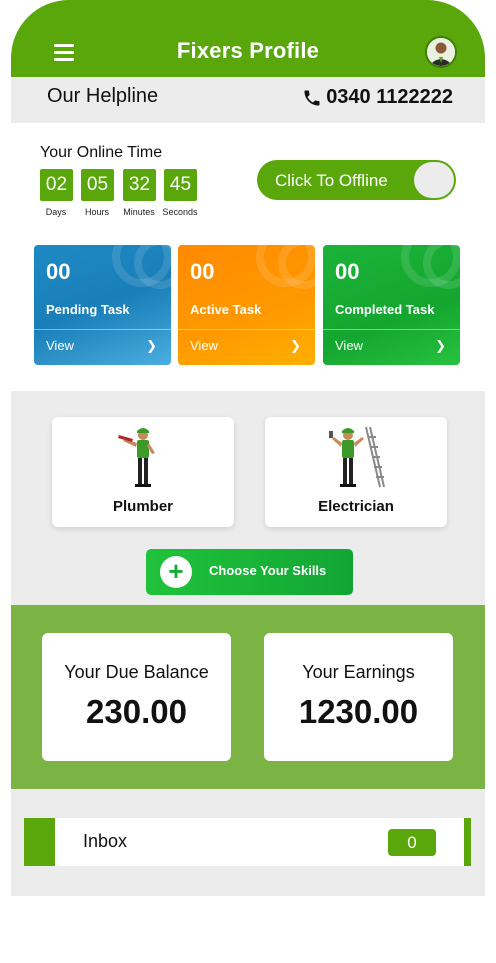 The width and height of the screenshot is (496, 963). I want to click on pending-task-view-link: View, so click(60, 345).